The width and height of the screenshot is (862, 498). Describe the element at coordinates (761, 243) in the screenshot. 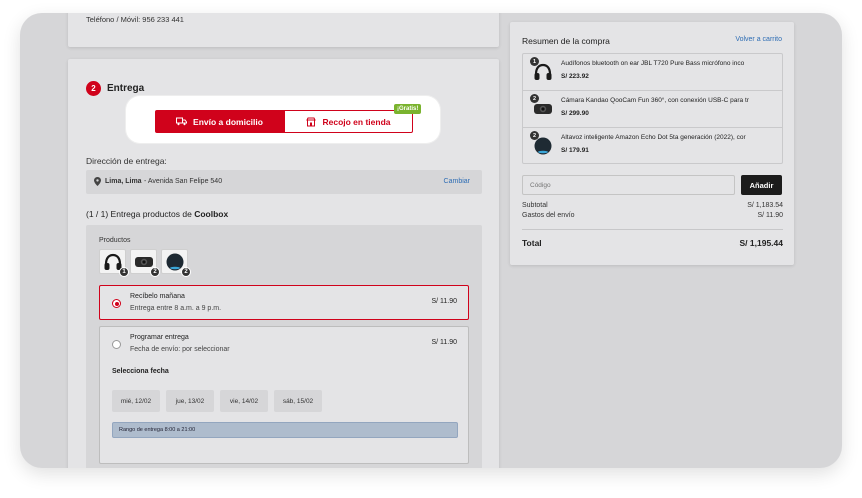

I see `total-value: S/ 1,195.44` at that location.